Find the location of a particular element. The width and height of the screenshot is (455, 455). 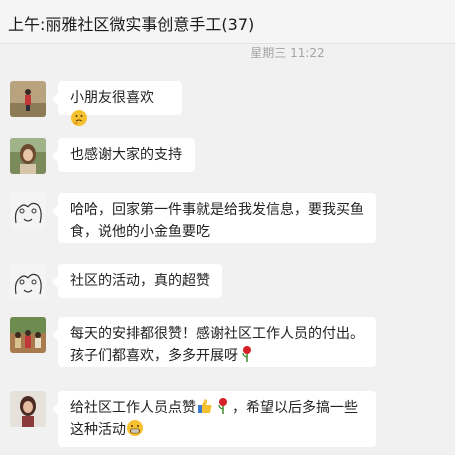

message-bubble: 小朋友很喜欢 is located at coordinates (117, 103).